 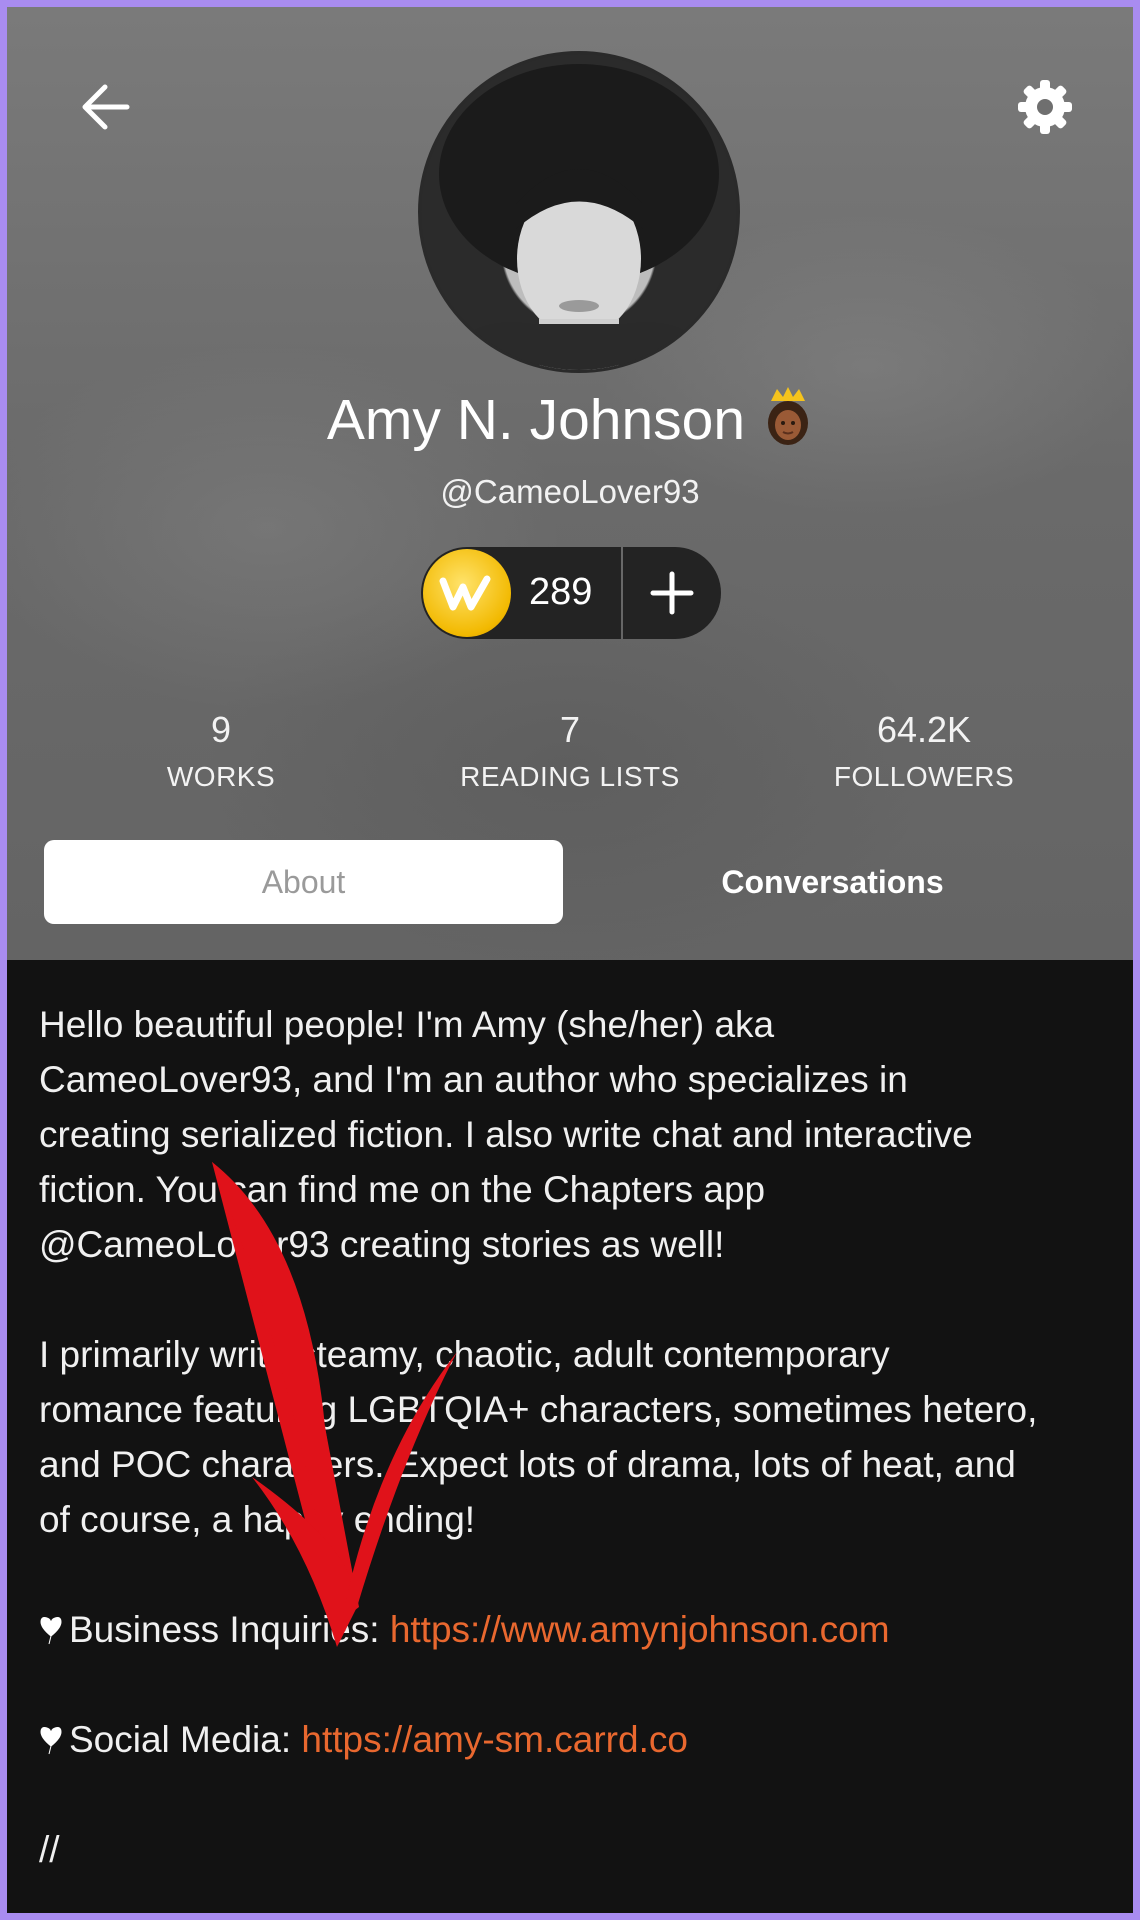 What do you see at coordinates (494, 1739) in the screenshot?
I see `social-media-url-link: https://amy-sm.carrd.co` at bounding box center [494, 1739].